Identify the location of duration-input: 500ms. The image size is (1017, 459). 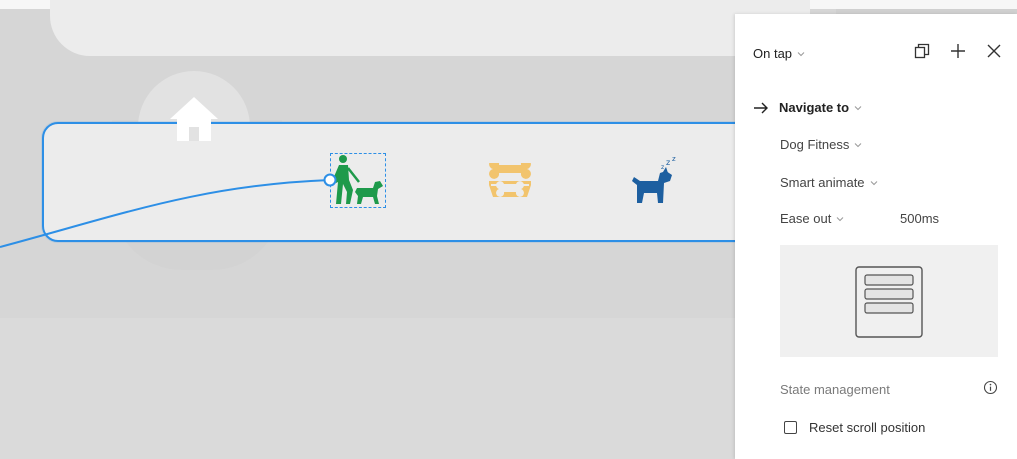
(919, 218).